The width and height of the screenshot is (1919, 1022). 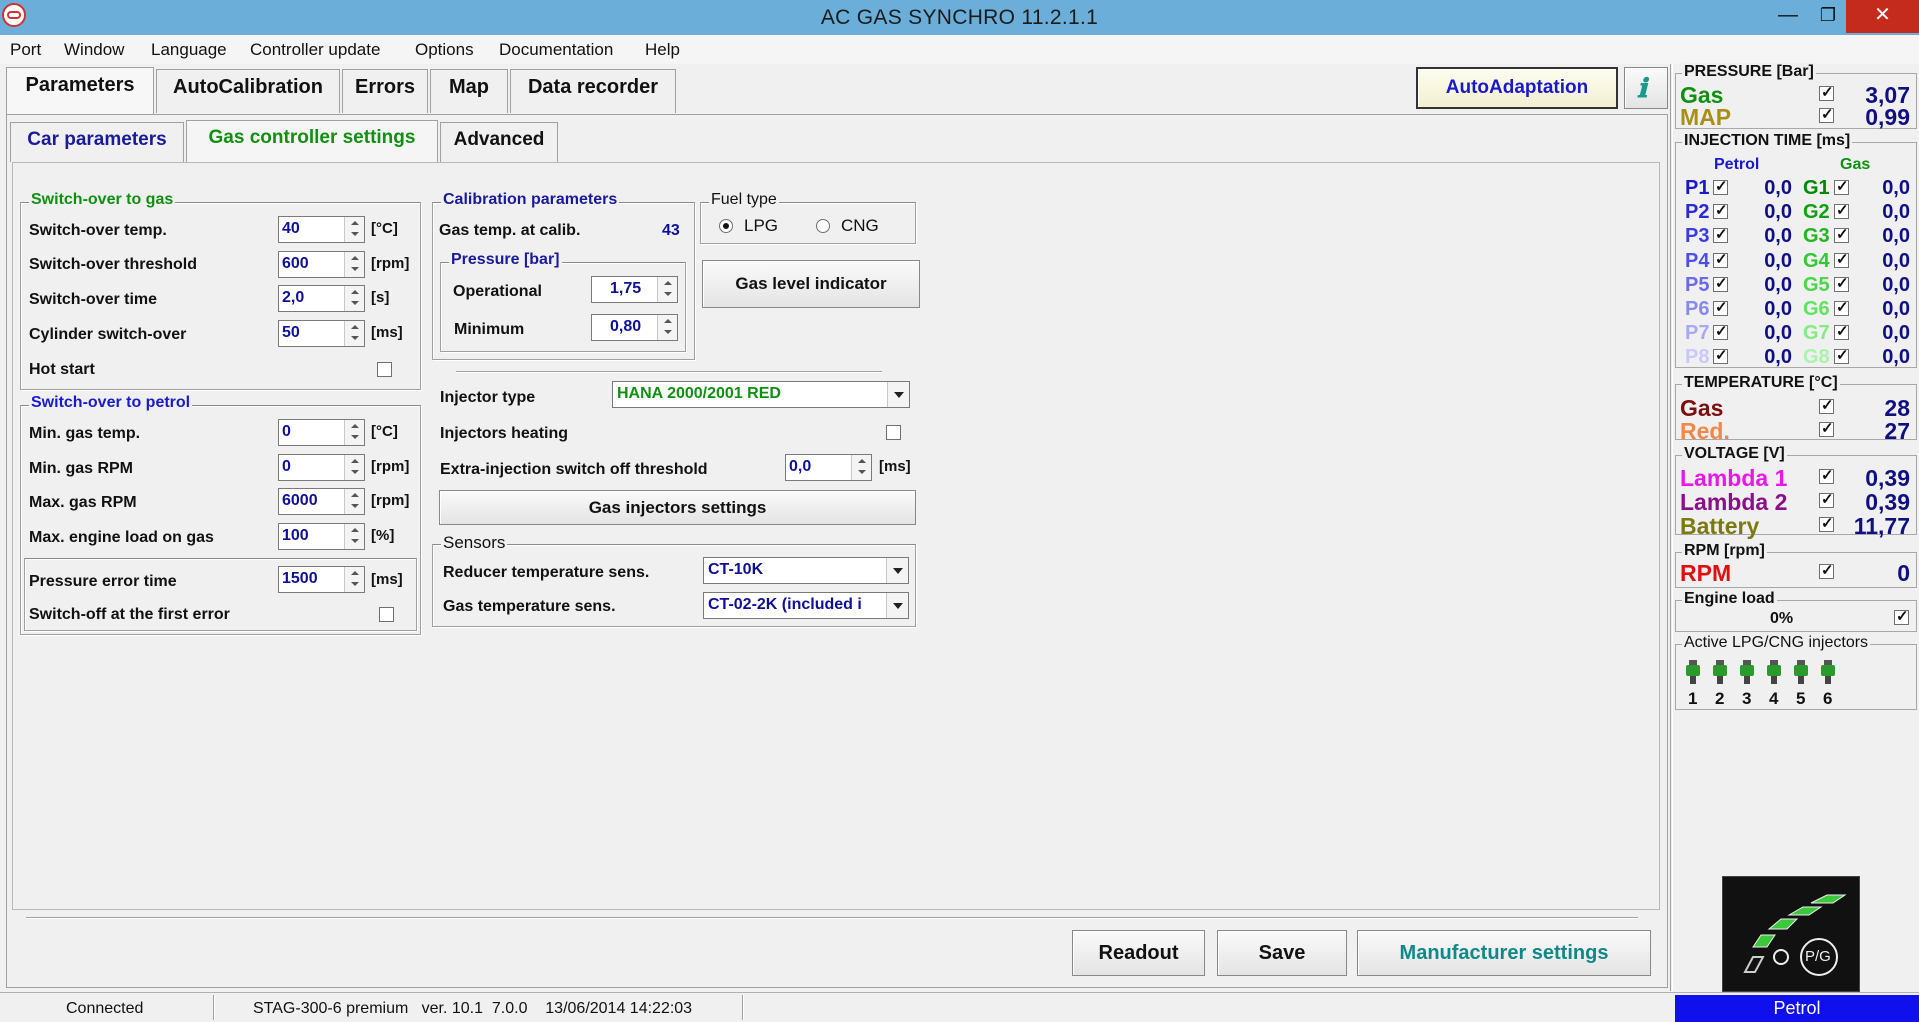 I want to click on subtab-gas-controller-settings: Gas controller settings, so click(x=312, y=142).